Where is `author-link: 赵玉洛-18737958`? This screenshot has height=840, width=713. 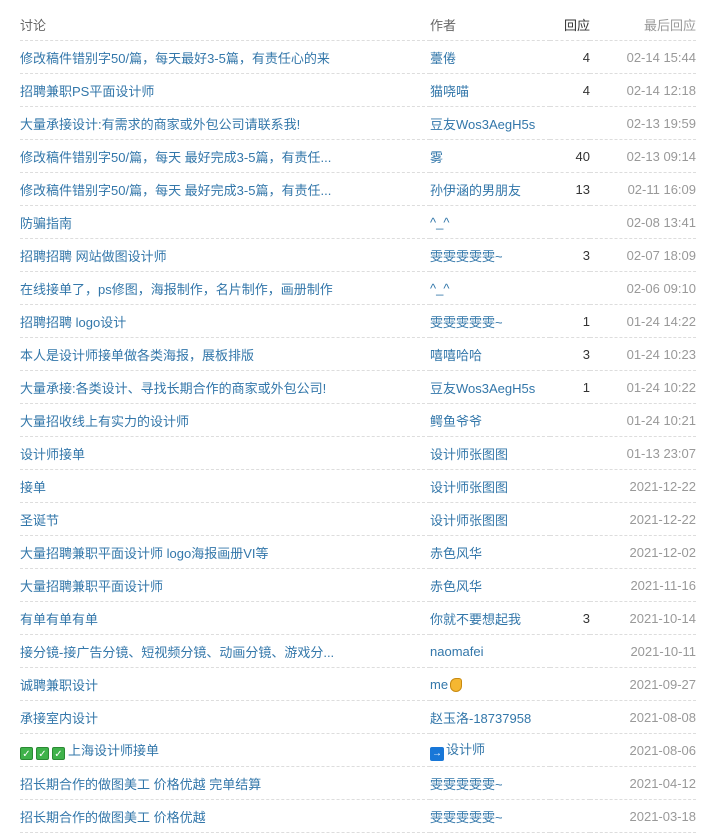
author-link: 赵玉洛-18737958 is located at coordinates (480, 718).